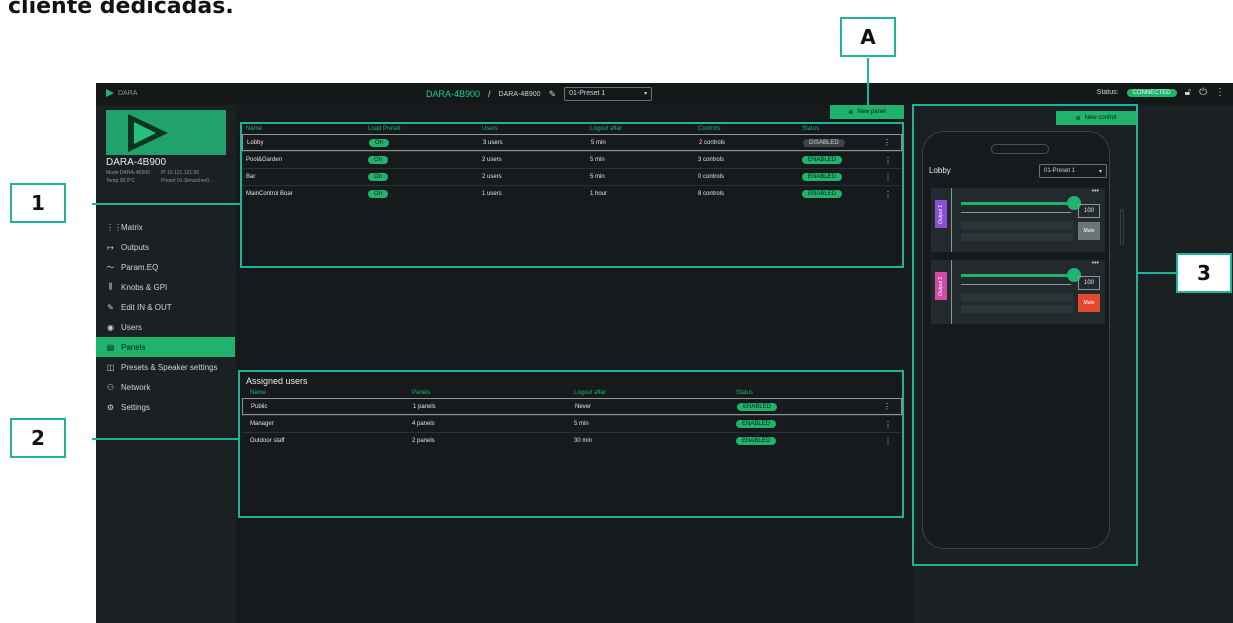 The image size is (1233, 623). What do you see at coordinates (144, 287) in the screenshot?
I see `sidebar-item-label: Knobs & GPI` at bounding box center [144, 287].